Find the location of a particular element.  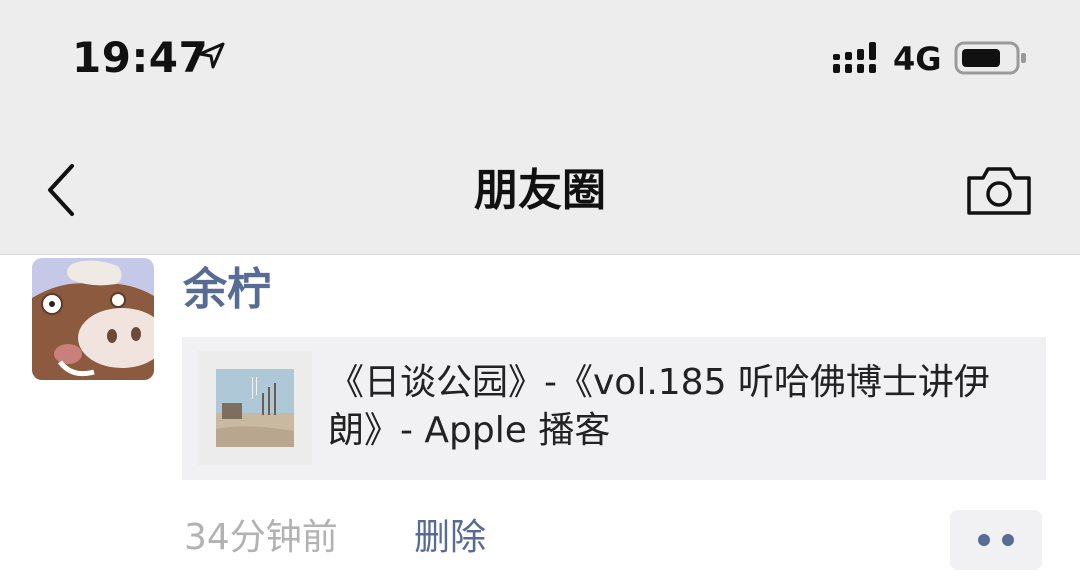

more-dots-icon is located at coordinates (996, 540).